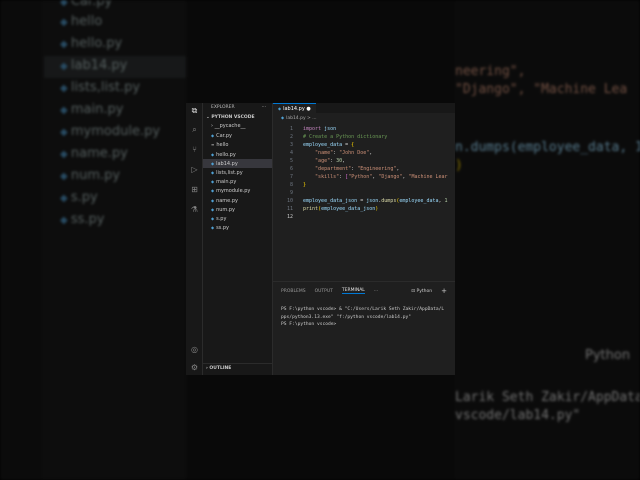  Describe the element at coordinates (230, 126) in the screenshot. I see `file-label: __pycache__` at that location.